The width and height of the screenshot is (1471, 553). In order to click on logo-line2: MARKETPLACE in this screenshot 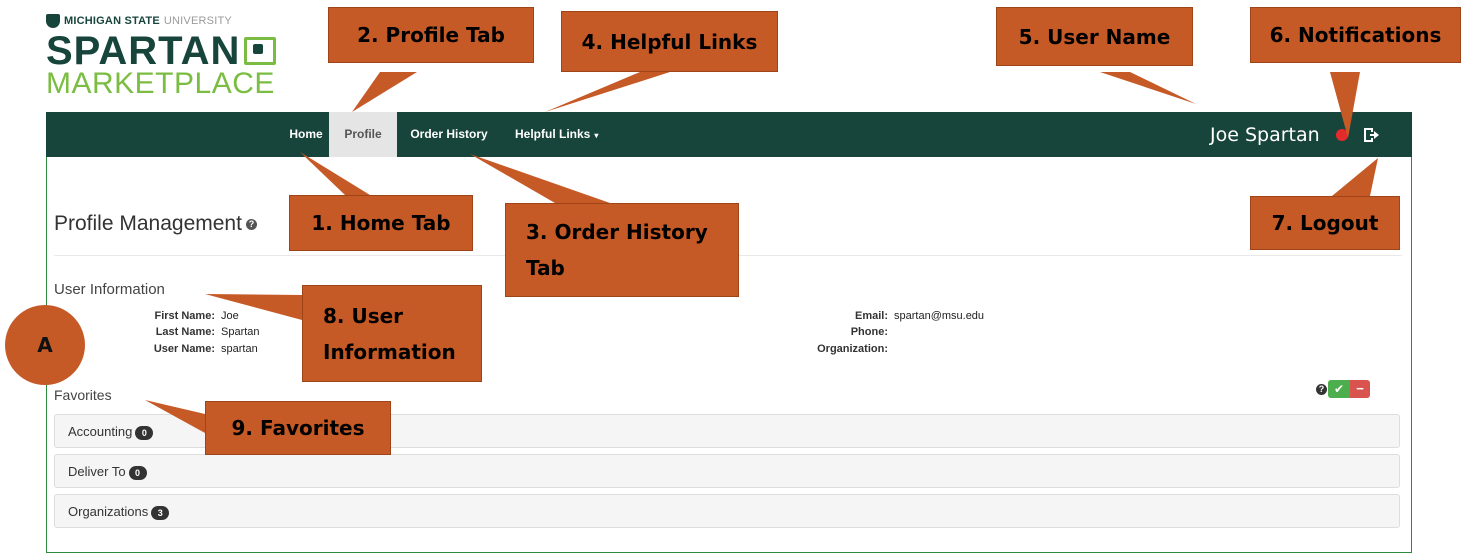, I will do `click(160, 83)`.